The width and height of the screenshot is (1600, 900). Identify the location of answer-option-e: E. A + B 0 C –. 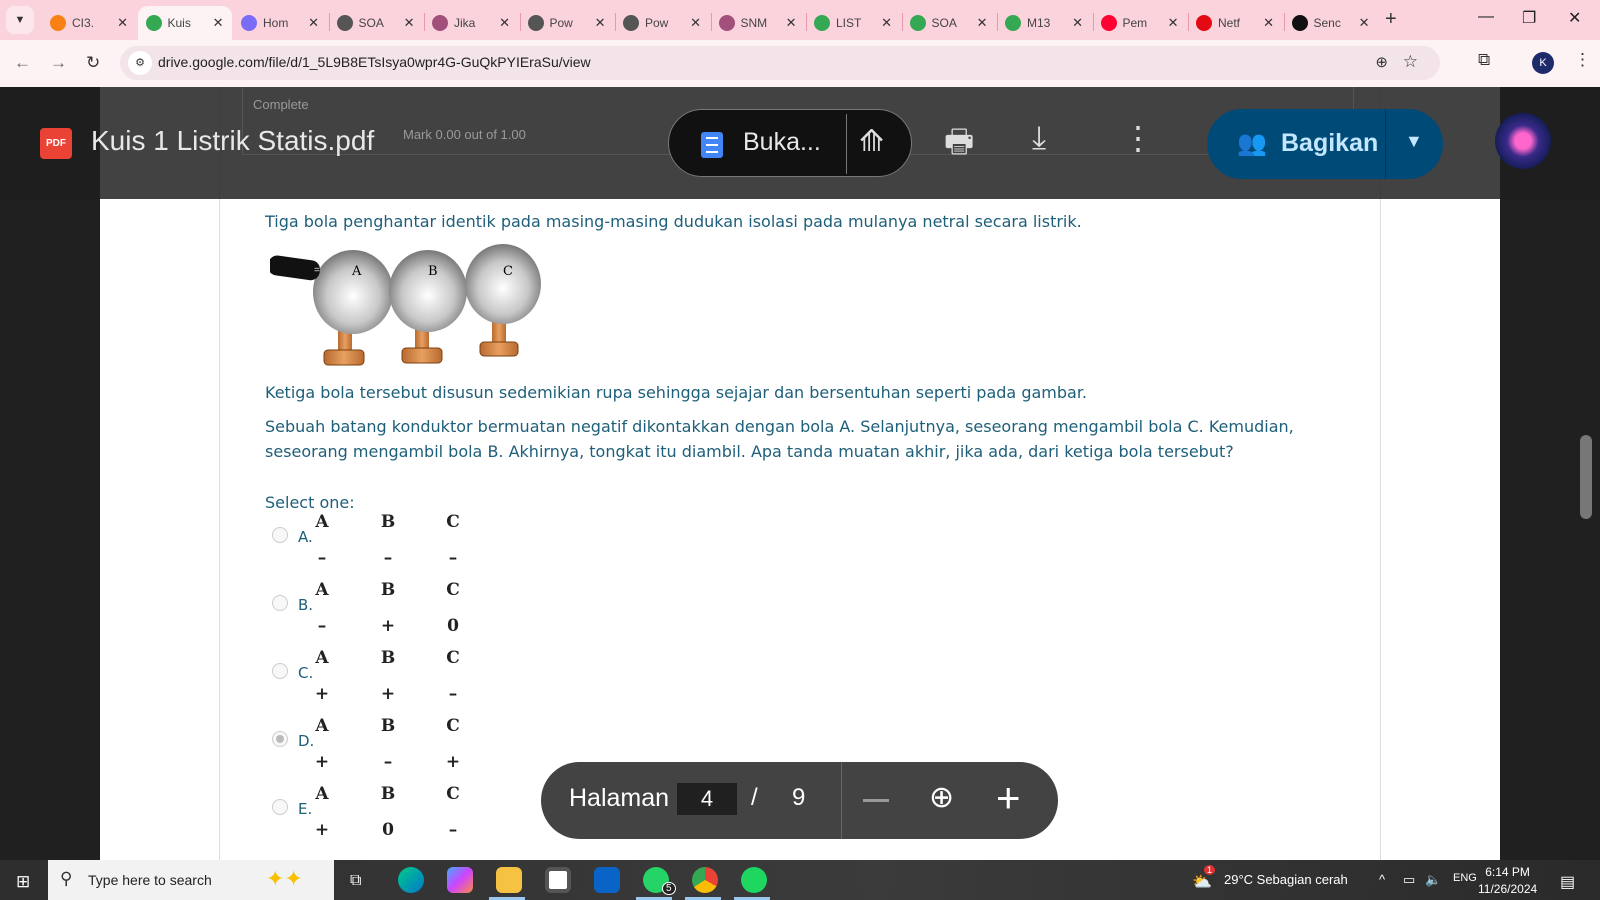
(370, 817).